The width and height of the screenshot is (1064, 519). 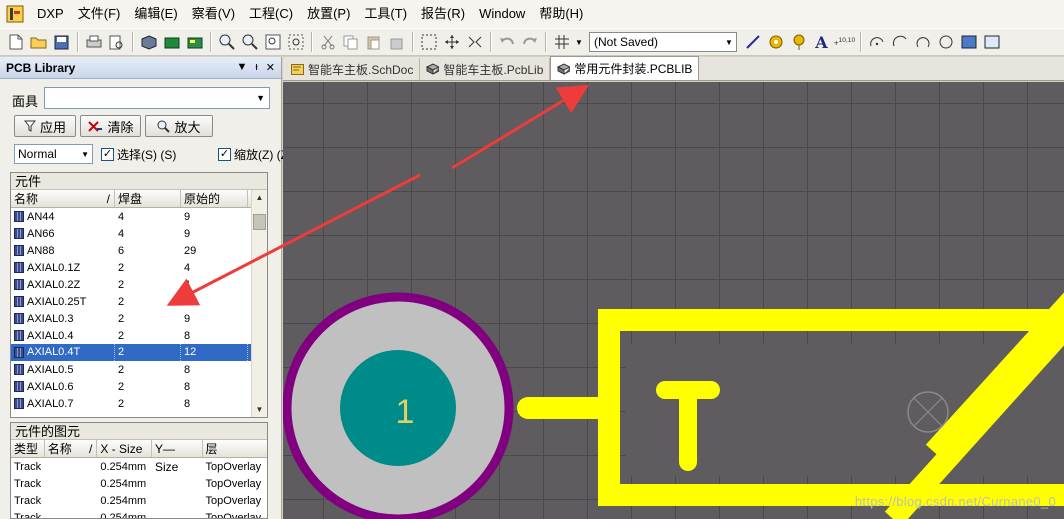 What do you see at coordinates (259, 197) in the screenshot?
I see `scroll-up-icon: ▲` at bounding box center [259, 197].